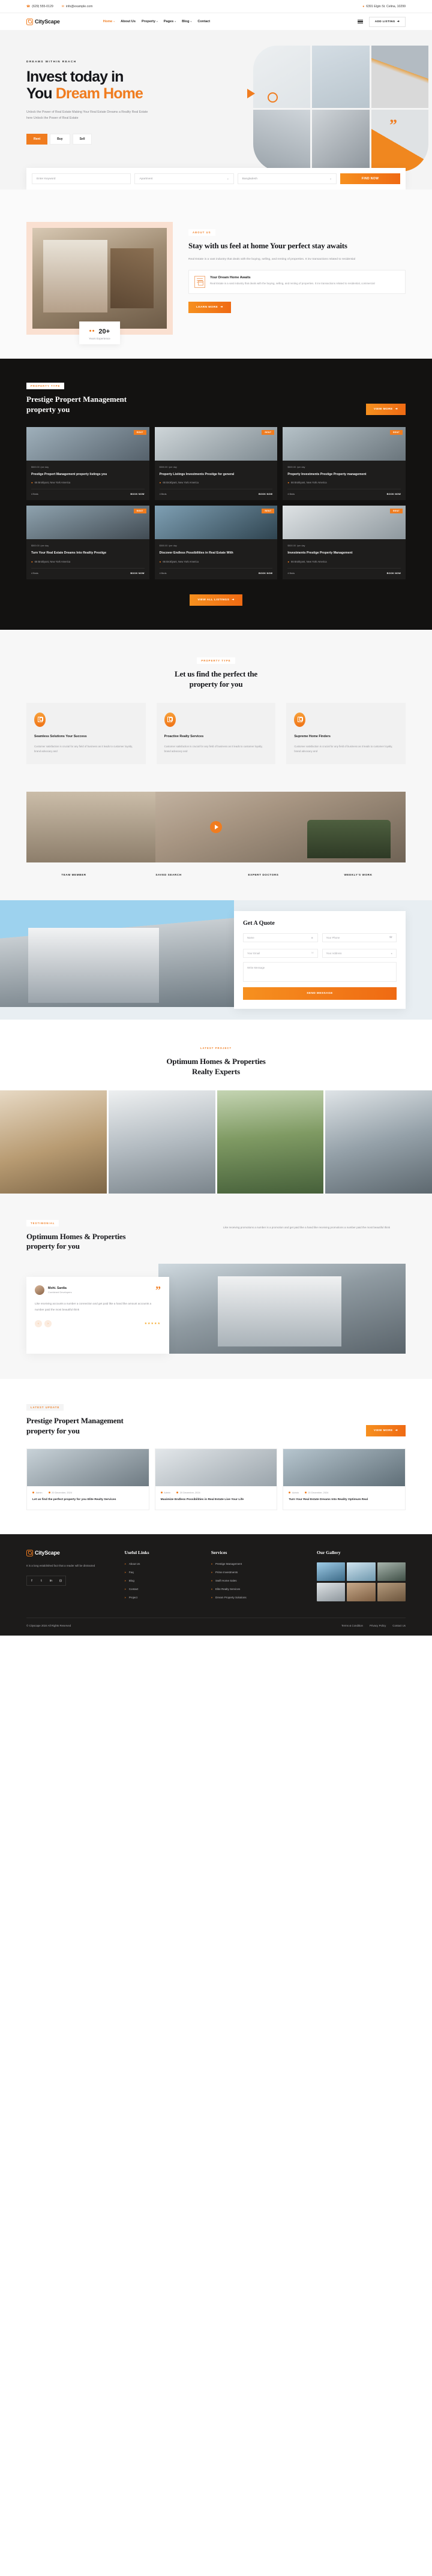 This screenshot has height=2576, width=432. What do you see at coordinates (43, 22) in the screenshot?
I see `logo: CityScape` at bounding box center [43, 22].